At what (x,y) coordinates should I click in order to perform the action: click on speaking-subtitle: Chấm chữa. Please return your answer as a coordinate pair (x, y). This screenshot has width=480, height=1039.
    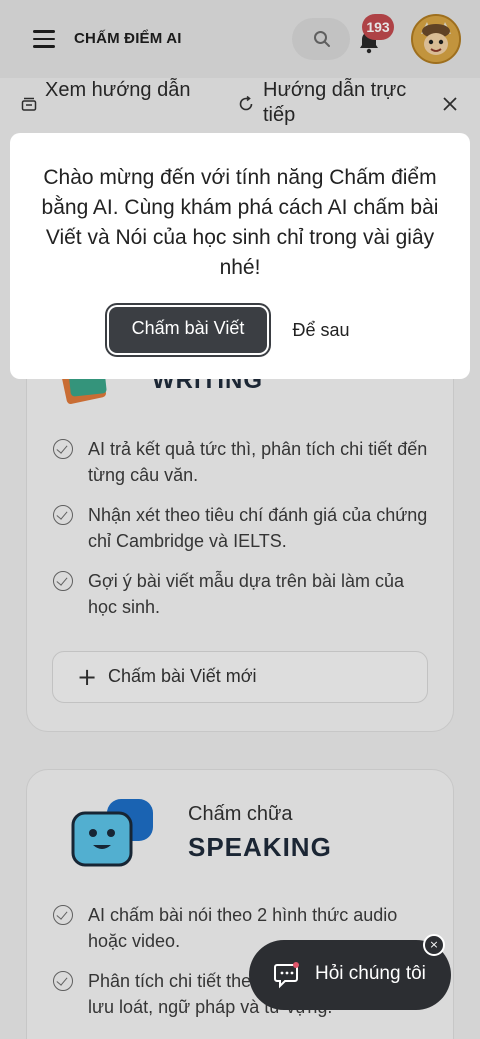
    Looking at the image, I should click on (240, 814).